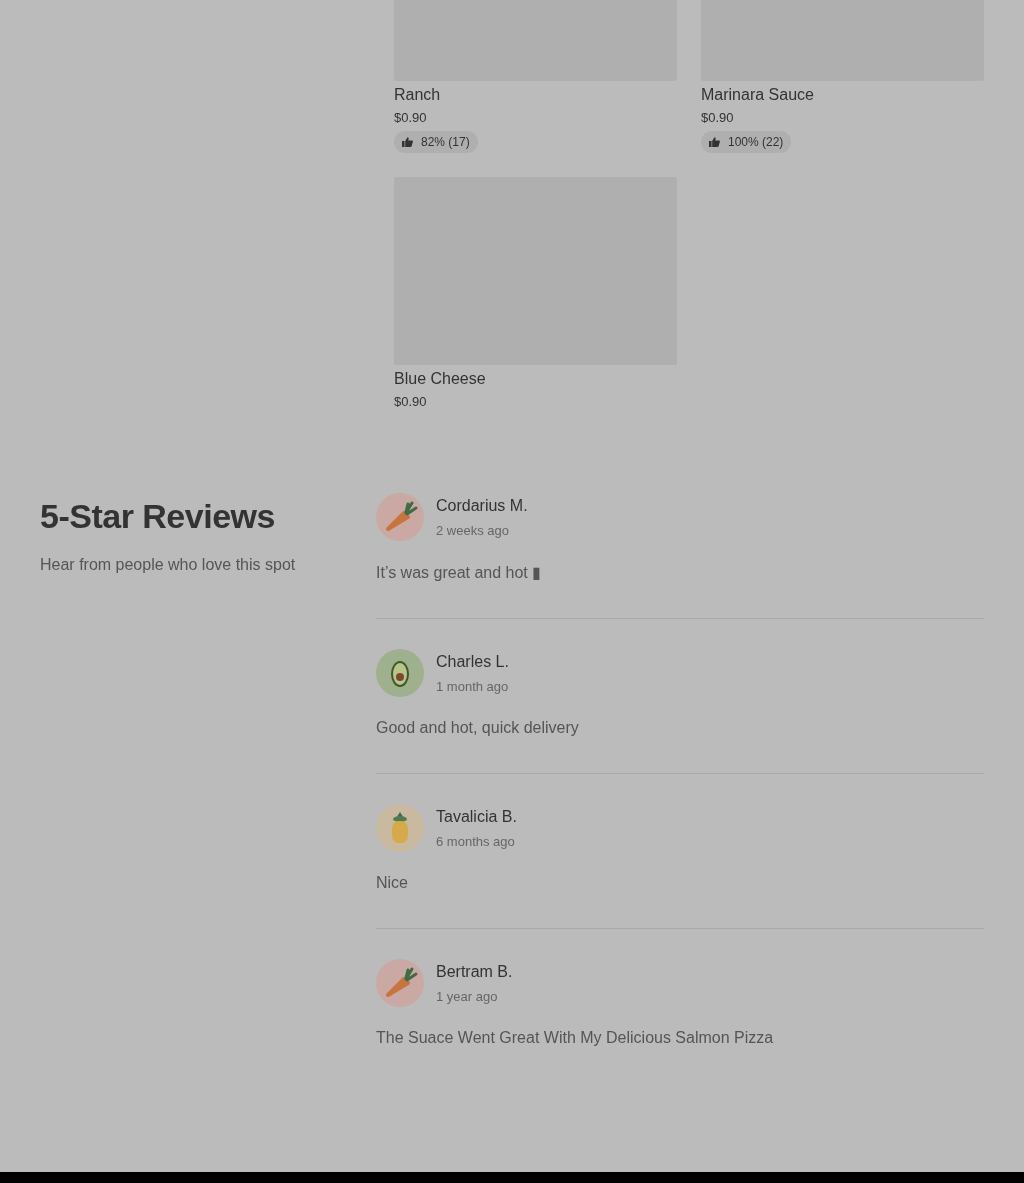  Describe the element at coordinates (476, 816) in the screenshot. I see `reviewer-name: Tavalicia B.` at that location.